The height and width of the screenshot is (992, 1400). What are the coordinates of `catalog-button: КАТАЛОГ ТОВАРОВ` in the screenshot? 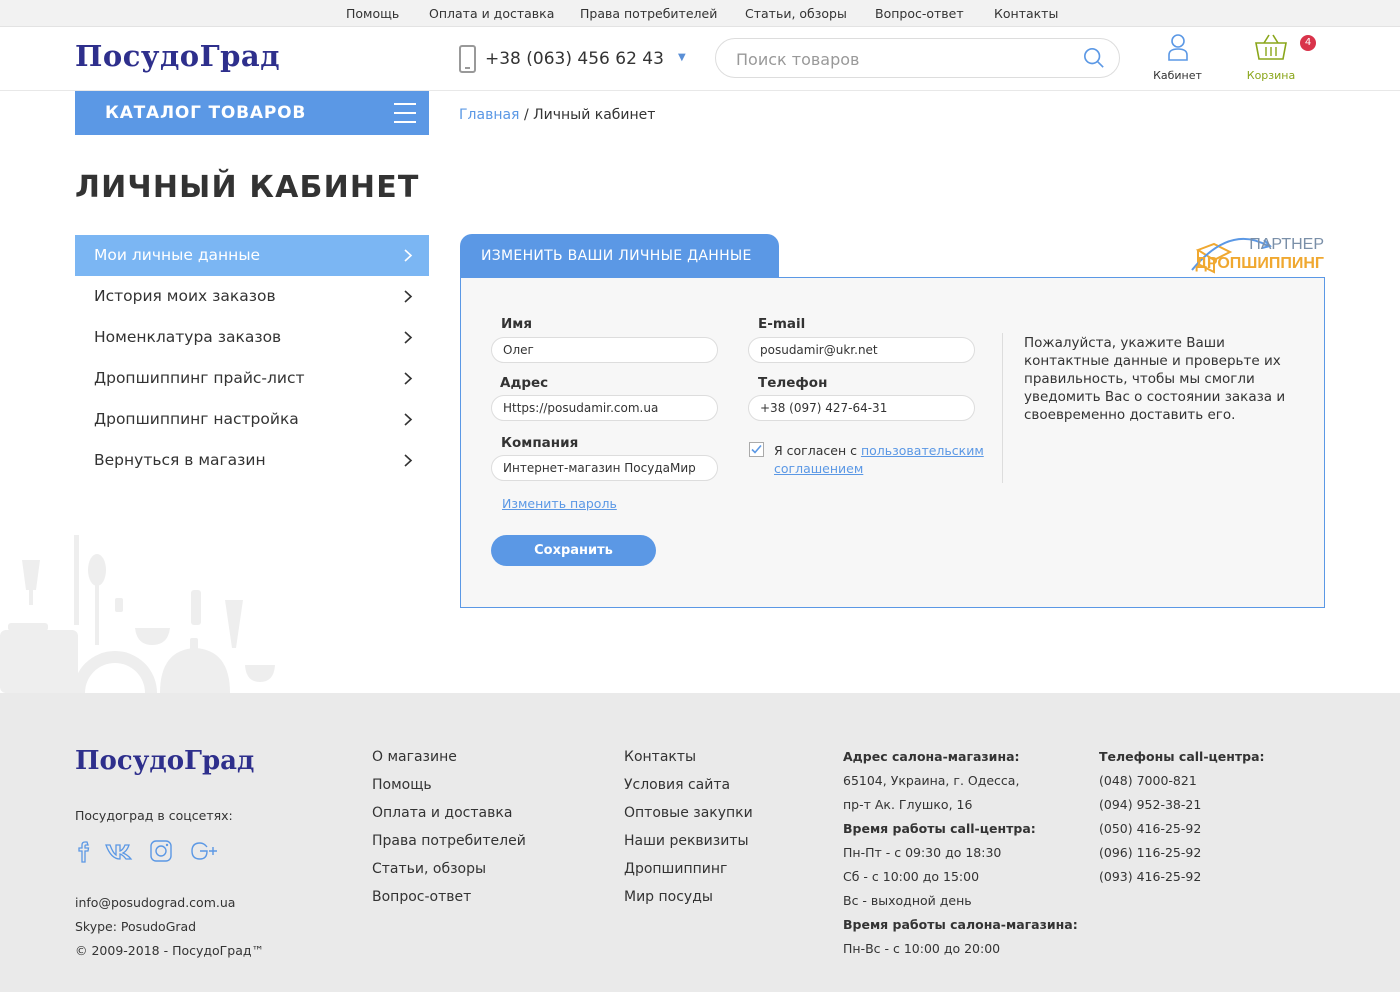 It's located at (252, 113).